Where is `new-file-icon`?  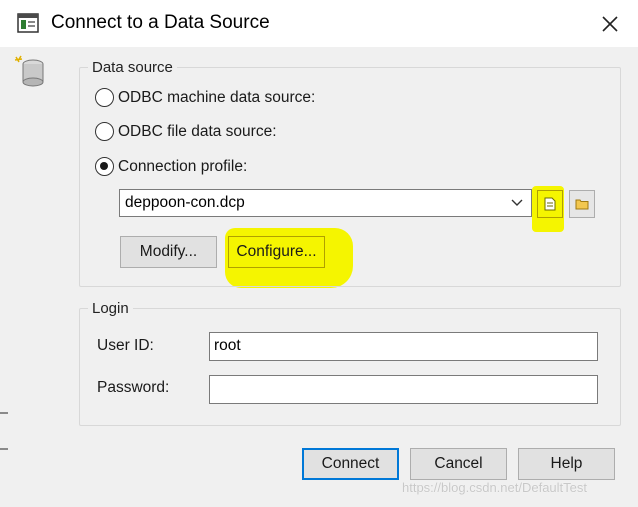 new-file-icon is located at coordinates (550, 204).